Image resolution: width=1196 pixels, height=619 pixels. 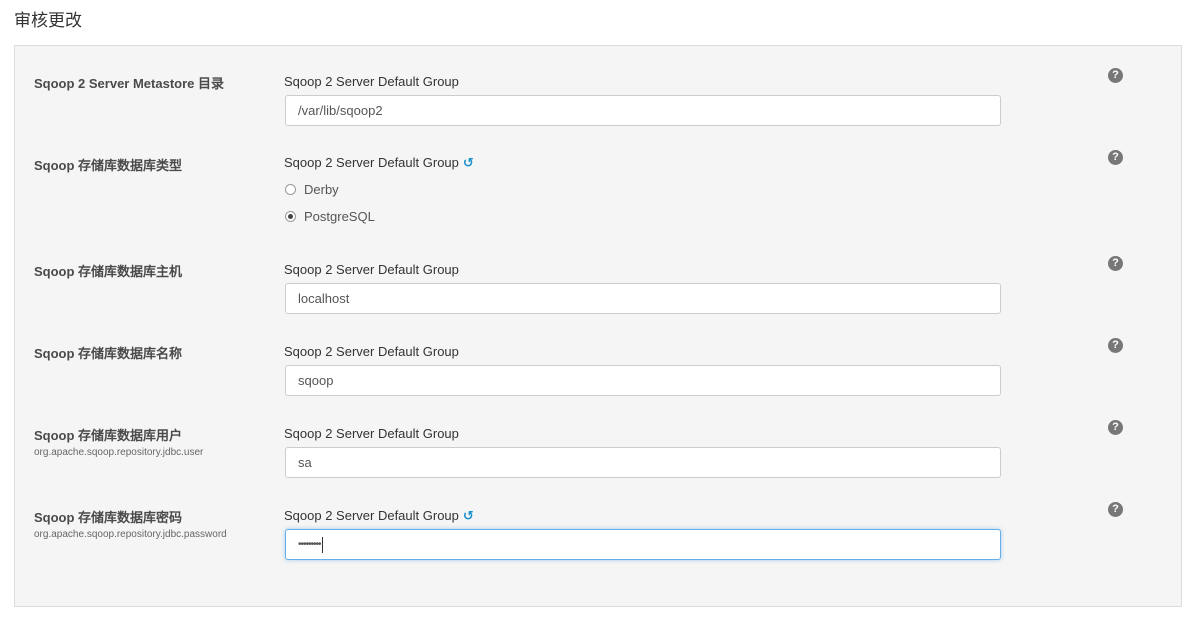 I want to click on config-label: Sqoop 存储库数据库密码, so click(x=108, y=517).